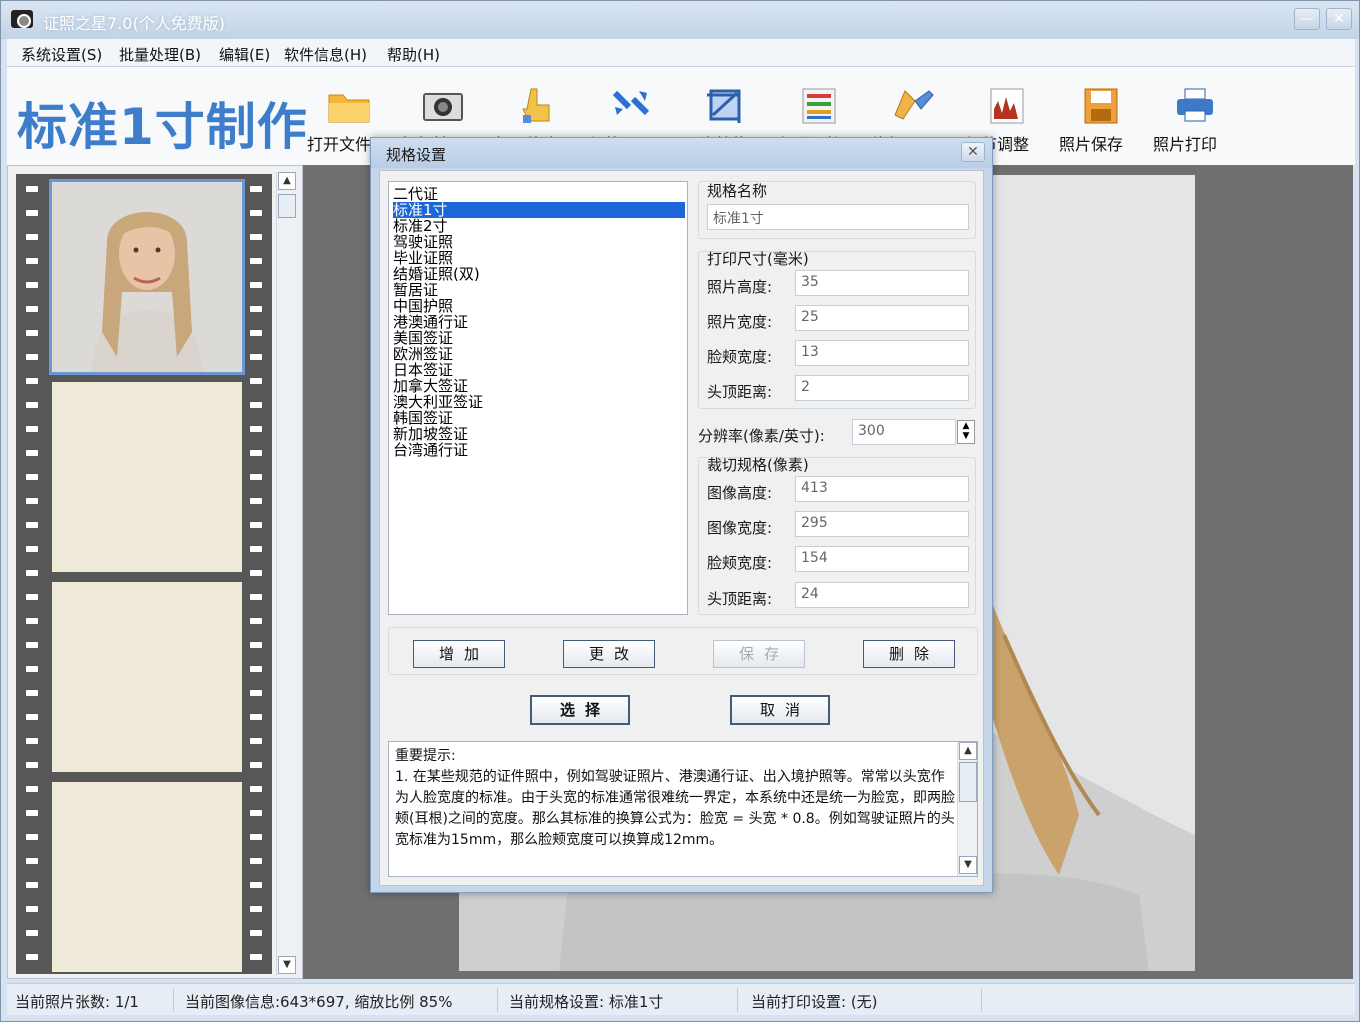 This screenshot has height=1022, width=1360. Describe the element at coordinates (967, 809) in the screenshot. I see `notes-scrollbar: ▲ ▼` at that location.